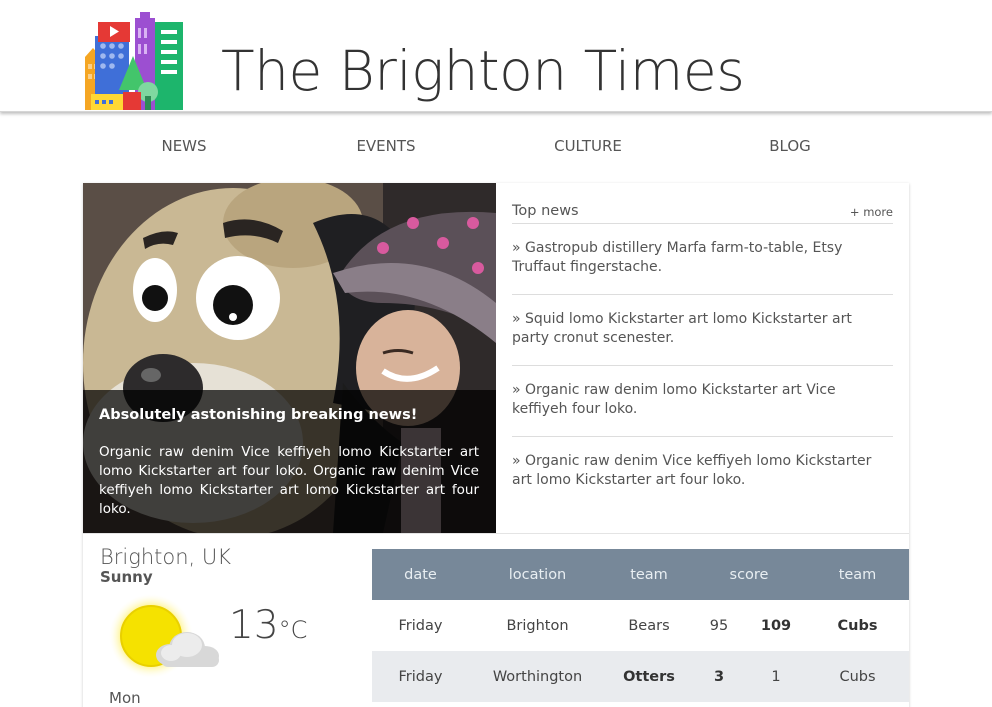 This screenshot has width=992, height=707. I want to click on column-header-location: location, so click(537, 574).